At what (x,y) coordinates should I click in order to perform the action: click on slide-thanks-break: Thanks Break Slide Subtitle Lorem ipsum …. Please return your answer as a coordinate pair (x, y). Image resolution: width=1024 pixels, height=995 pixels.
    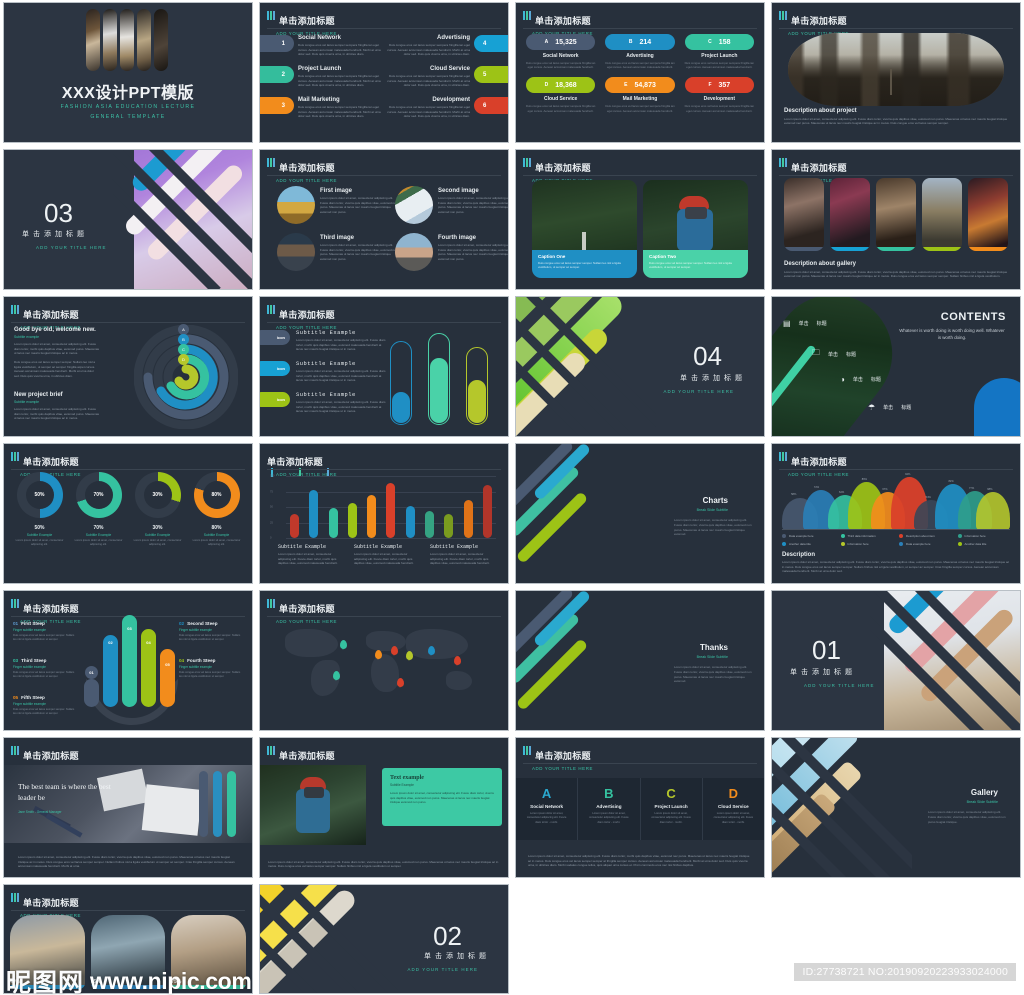
    Looking at the image, I should click on (640, 660).